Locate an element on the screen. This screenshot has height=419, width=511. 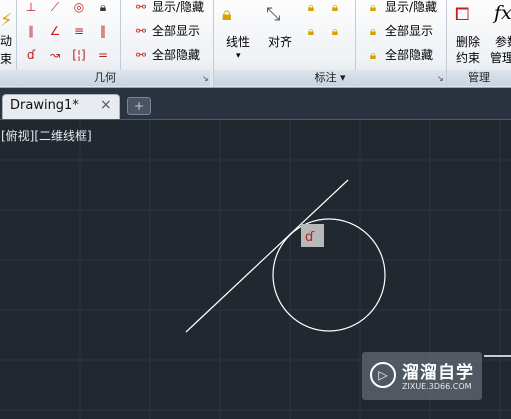
geometry-show-hide-button: 显示/隐藏 is located at coordinates (178, 7).